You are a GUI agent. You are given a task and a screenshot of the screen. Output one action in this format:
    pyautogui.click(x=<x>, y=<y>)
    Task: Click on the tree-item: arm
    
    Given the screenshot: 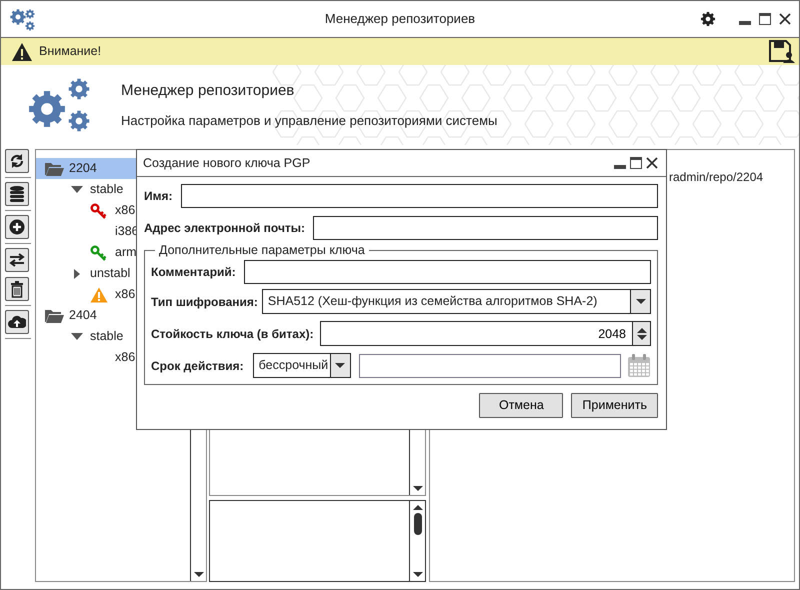 What is the action you would take?
    pyautogui.click(x=126, y=252)
    